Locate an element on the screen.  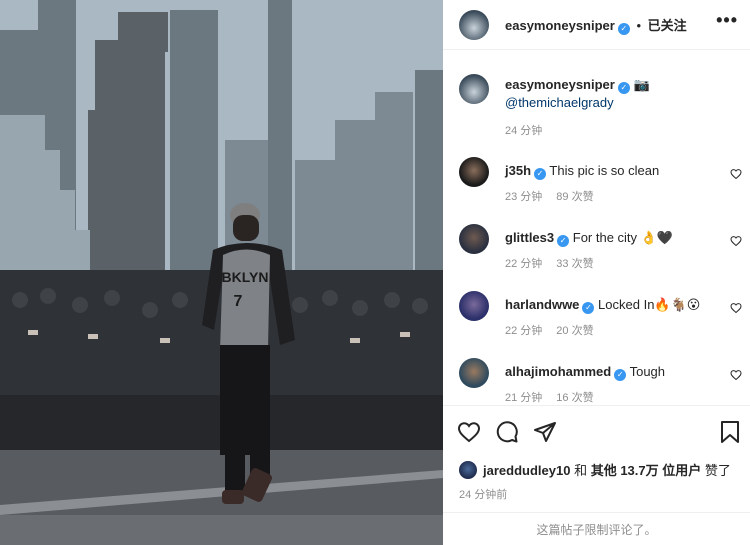
liker-avatar is located at coordinates (468, 470).